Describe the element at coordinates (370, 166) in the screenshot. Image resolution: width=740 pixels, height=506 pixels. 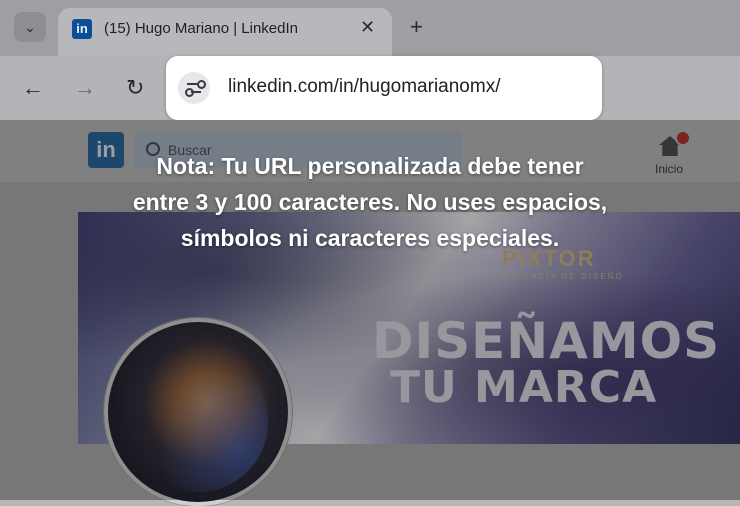
I see `note-line-1: Nota: Tu URL personalizada debe tener` at that location.